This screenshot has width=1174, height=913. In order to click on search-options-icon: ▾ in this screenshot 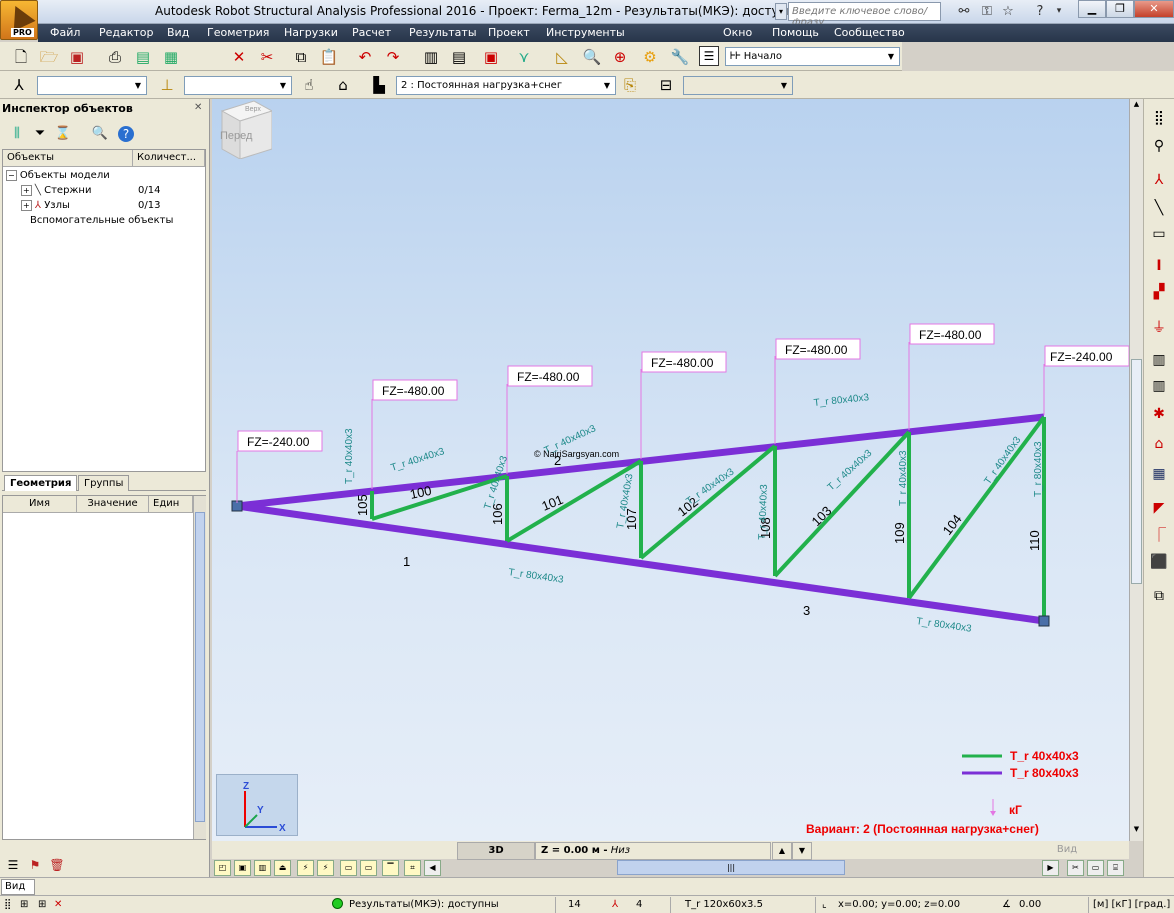, I will do `click(781, 11)`.